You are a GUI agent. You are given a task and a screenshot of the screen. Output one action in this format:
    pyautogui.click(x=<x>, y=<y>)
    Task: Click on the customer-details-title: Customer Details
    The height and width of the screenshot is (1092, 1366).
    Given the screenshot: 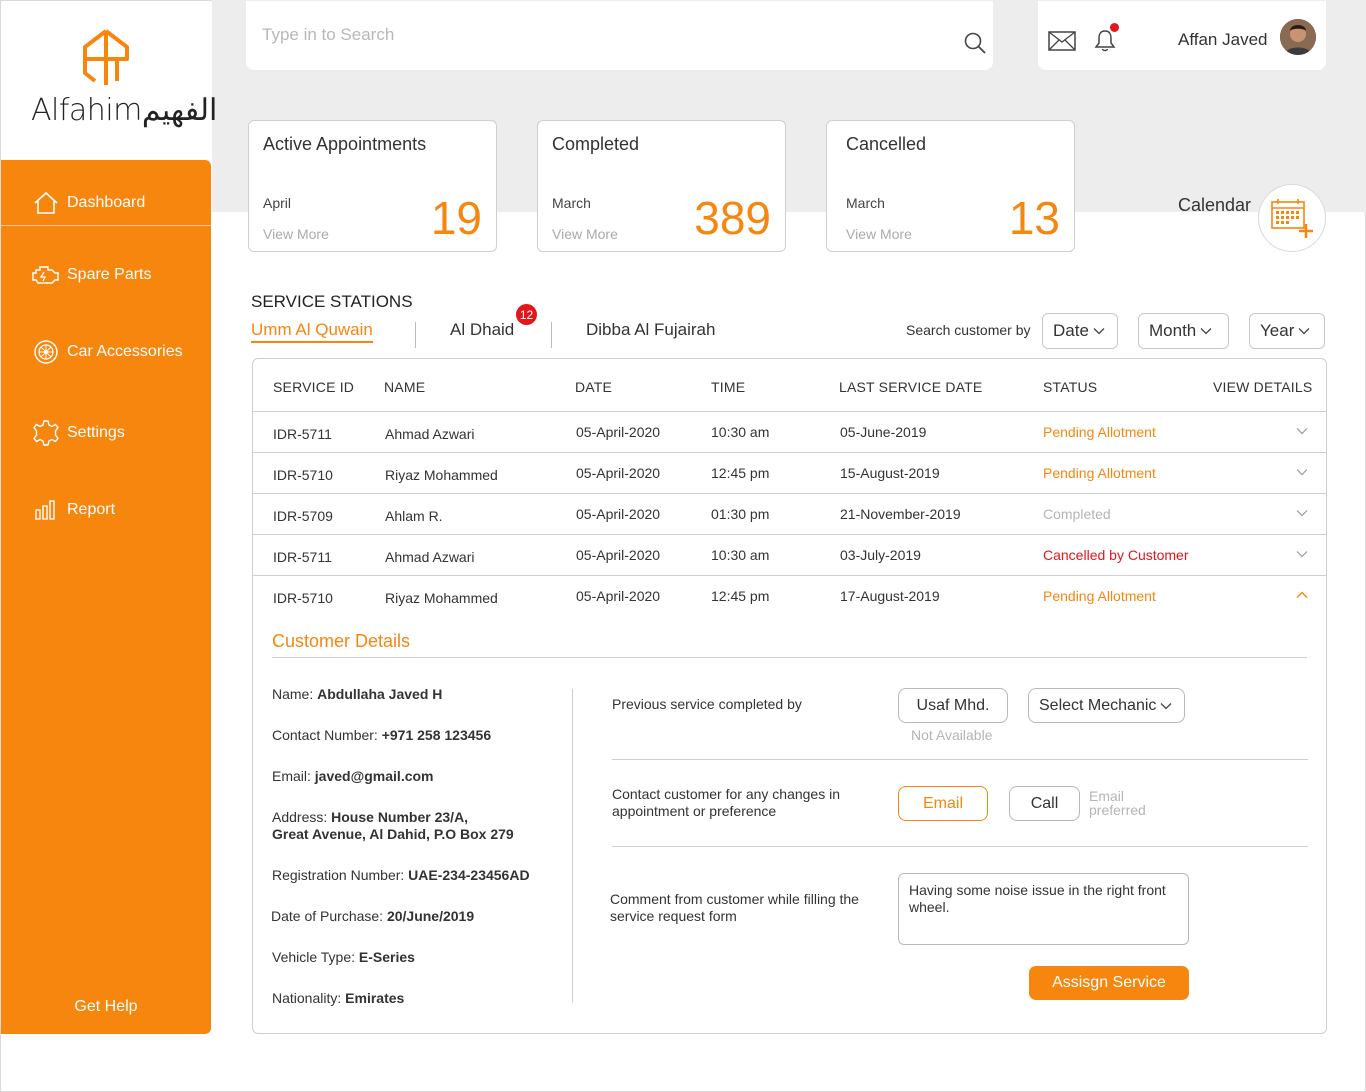 What is the action you would take?
    pyautogui.click(x=341, y=641)
    